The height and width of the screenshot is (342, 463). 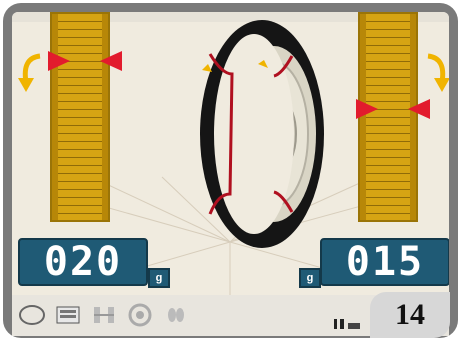 I want to click on footprints-icon, so click(x=176, y=315).